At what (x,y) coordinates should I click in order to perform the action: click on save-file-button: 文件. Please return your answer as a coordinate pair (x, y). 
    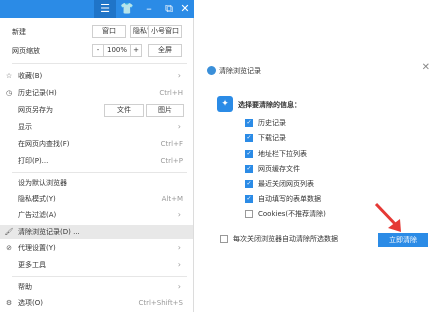
    Looking at the image, I should click on (124, 110).